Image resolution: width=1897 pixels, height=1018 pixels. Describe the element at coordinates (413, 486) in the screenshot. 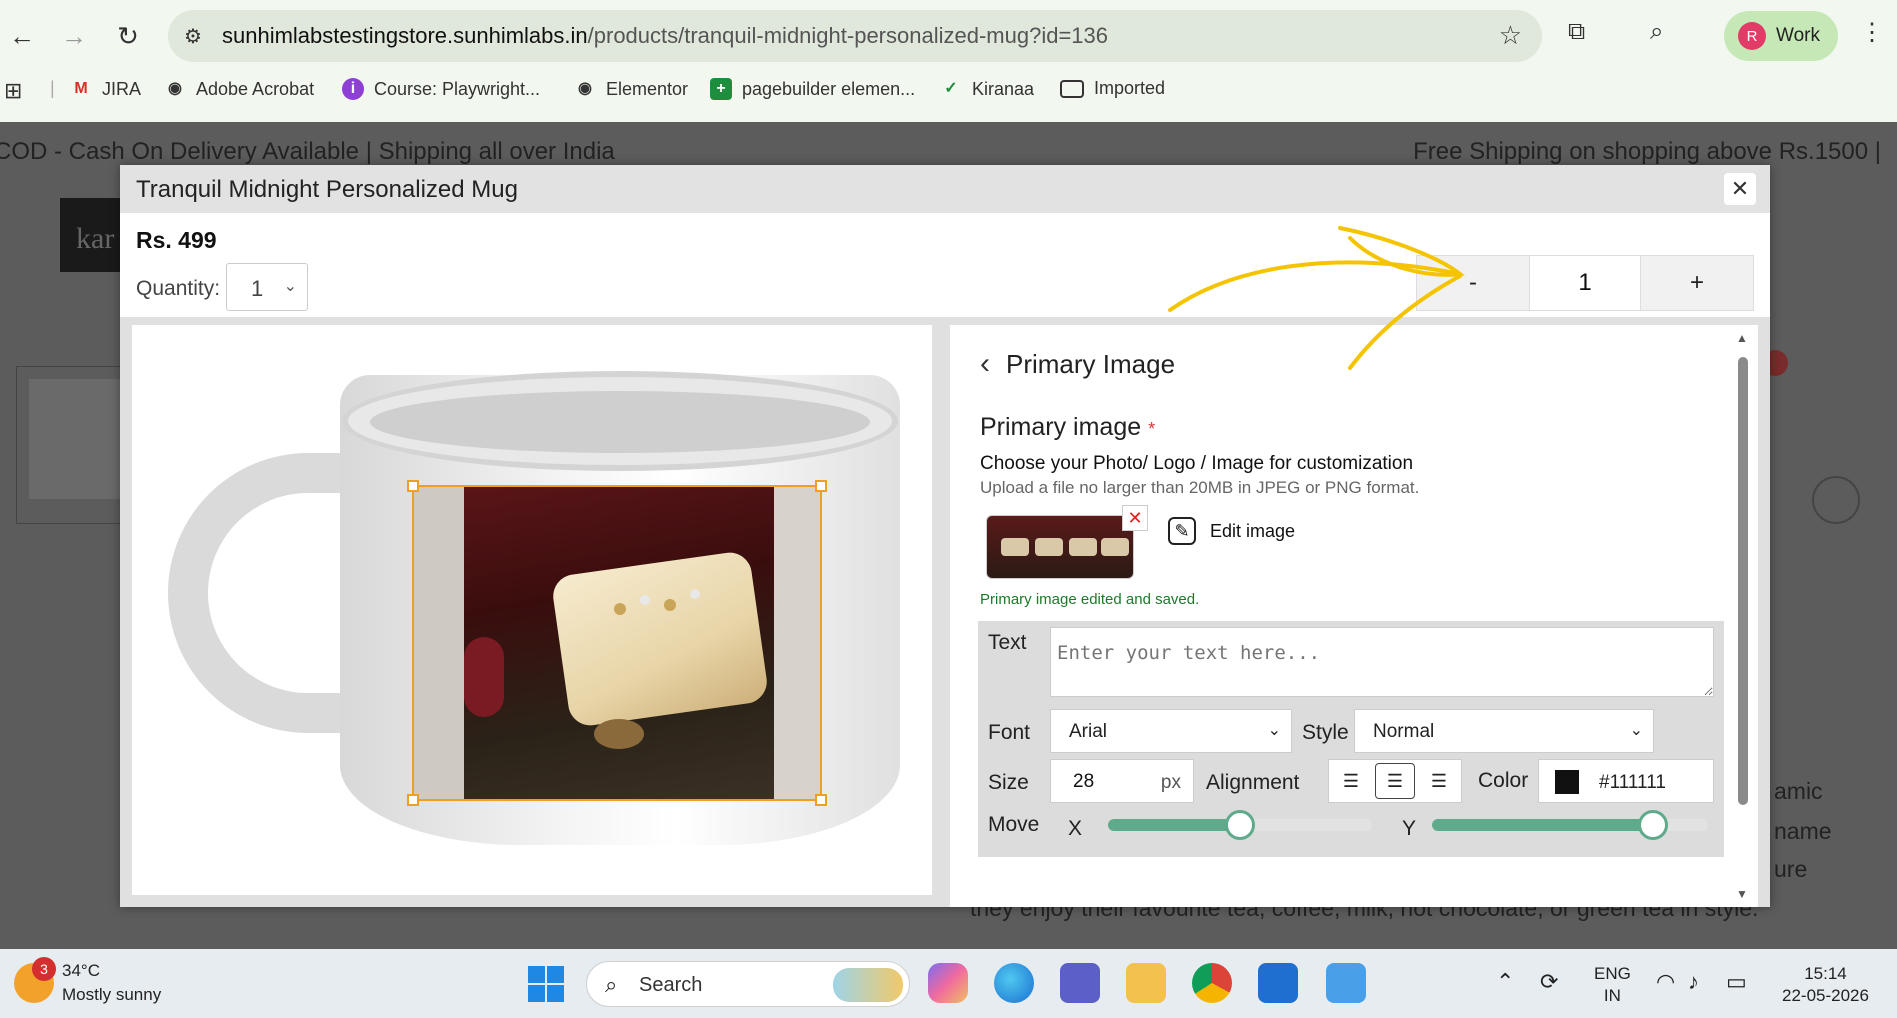

I see `resize-handle-top-left` at that location.